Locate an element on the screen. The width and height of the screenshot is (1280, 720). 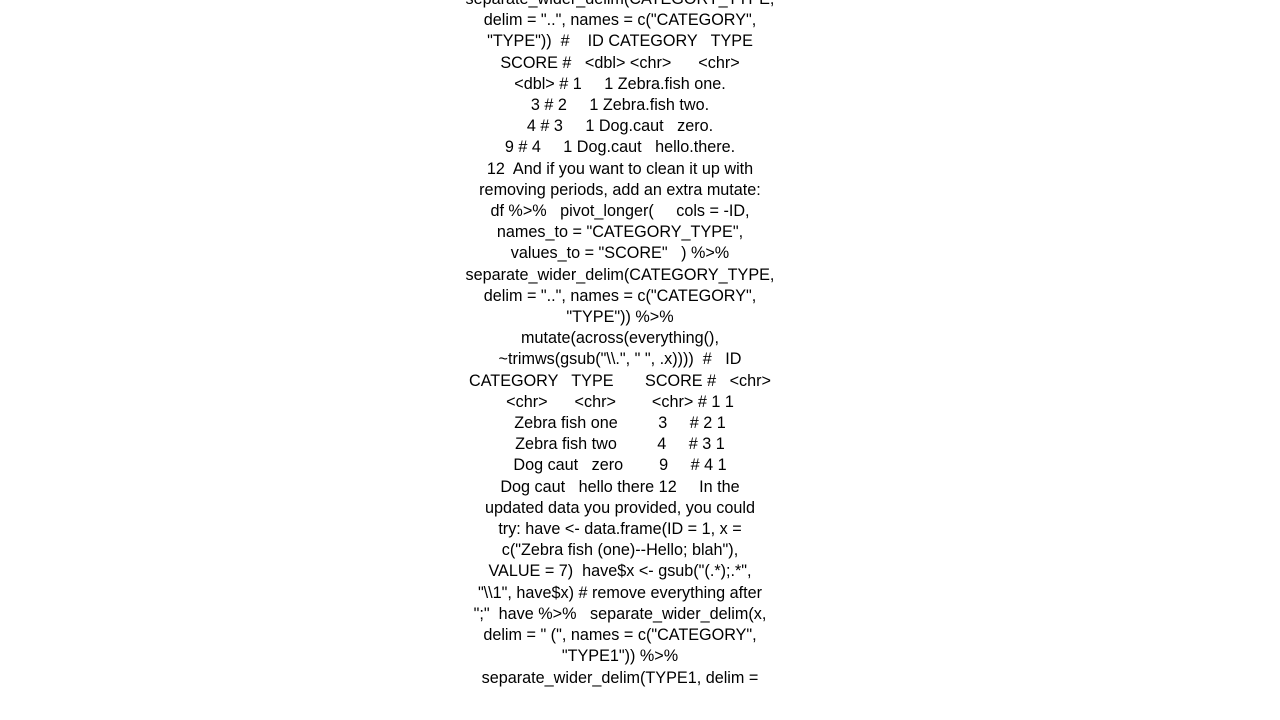
text-line: try: have <- data.frame(ID = 1, x = is located at coordinates (620, 529).